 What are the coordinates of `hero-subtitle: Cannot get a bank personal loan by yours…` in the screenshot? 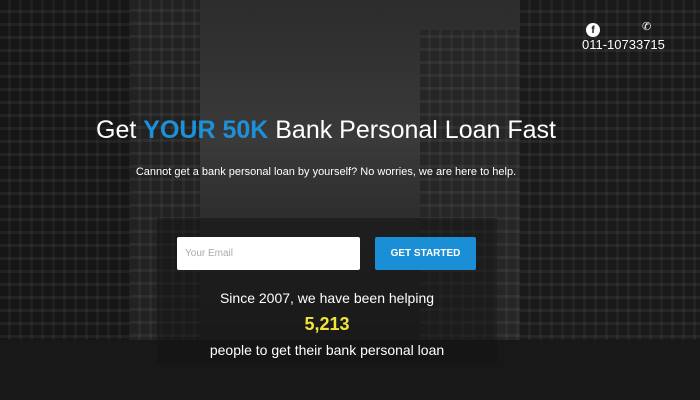 It's located at (326, 172).